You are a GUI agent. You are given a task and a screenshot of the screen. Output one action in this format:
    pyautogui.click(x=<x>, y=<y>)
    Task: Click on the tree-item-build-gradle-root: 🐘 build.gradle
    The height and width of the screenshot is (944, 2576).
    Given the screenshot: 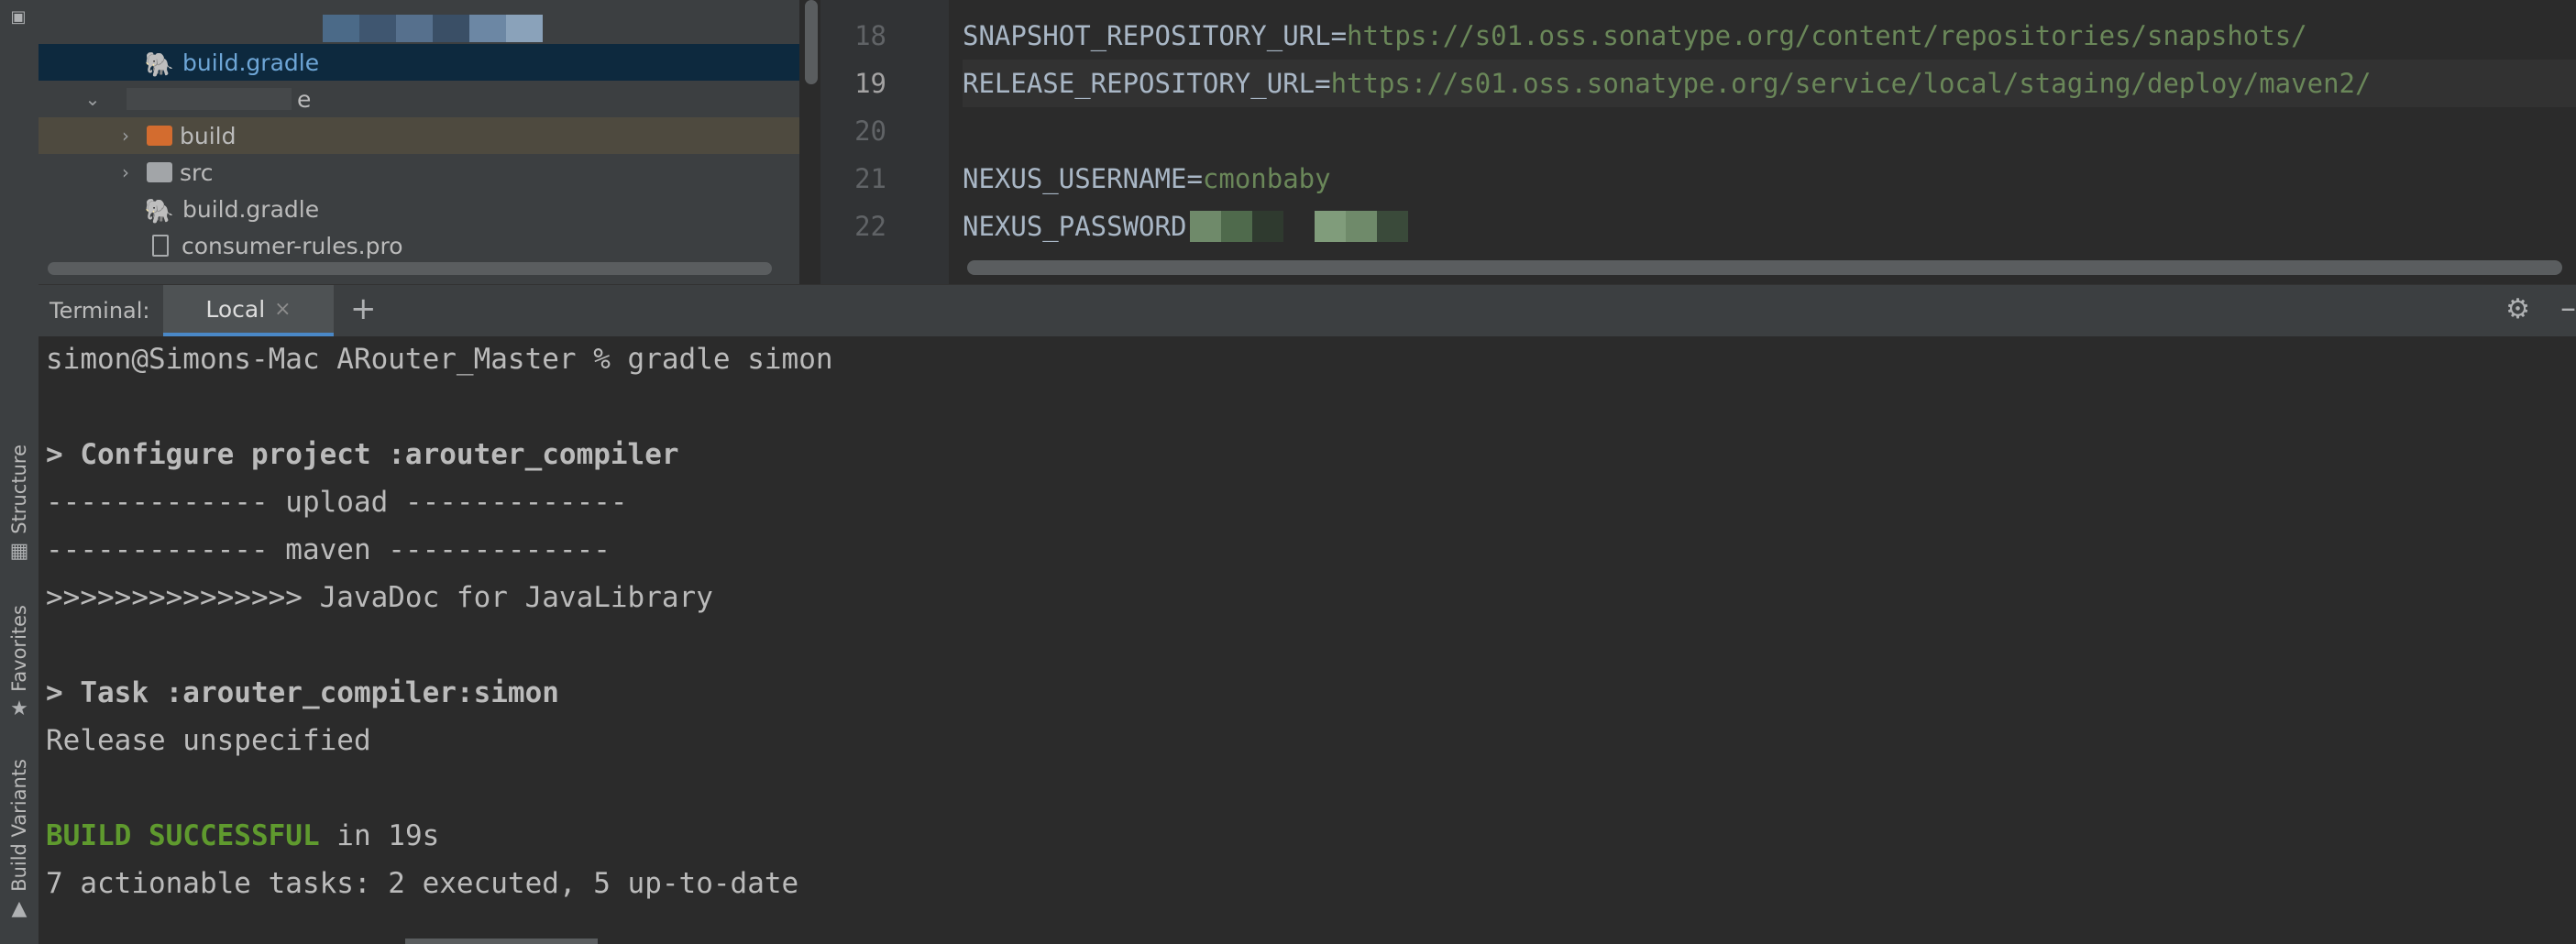 What is the action you would take?
    pyautogui.click(x=419, y=62)
    